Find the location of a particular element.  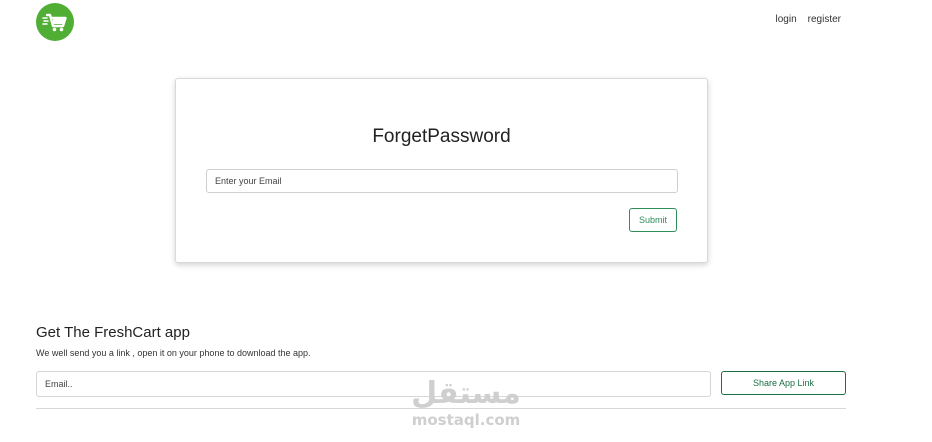

app-email-input is located at coordinates (373, 384).